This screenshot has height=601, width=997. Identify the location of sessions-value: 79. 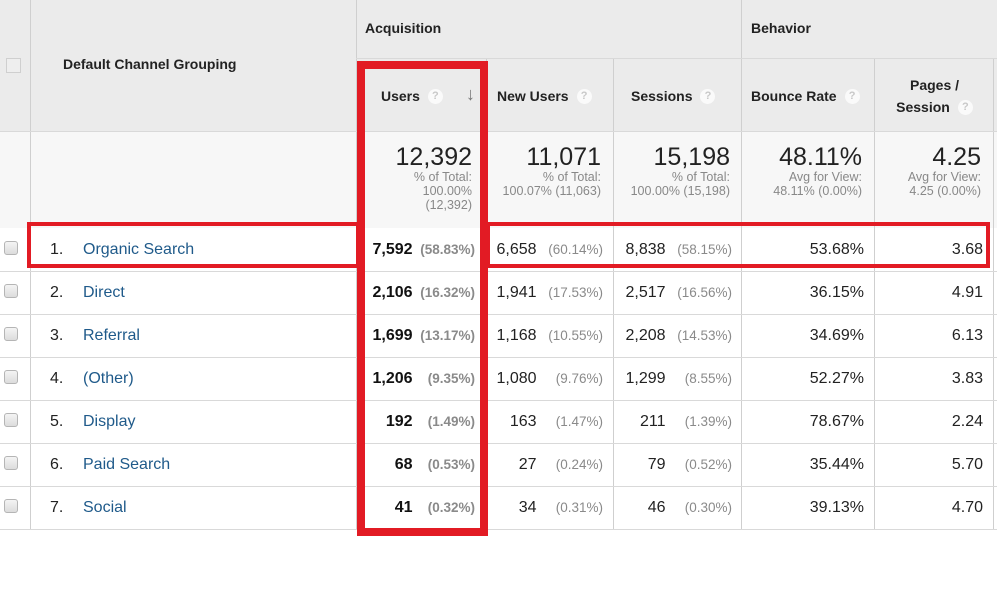
(656, 464).